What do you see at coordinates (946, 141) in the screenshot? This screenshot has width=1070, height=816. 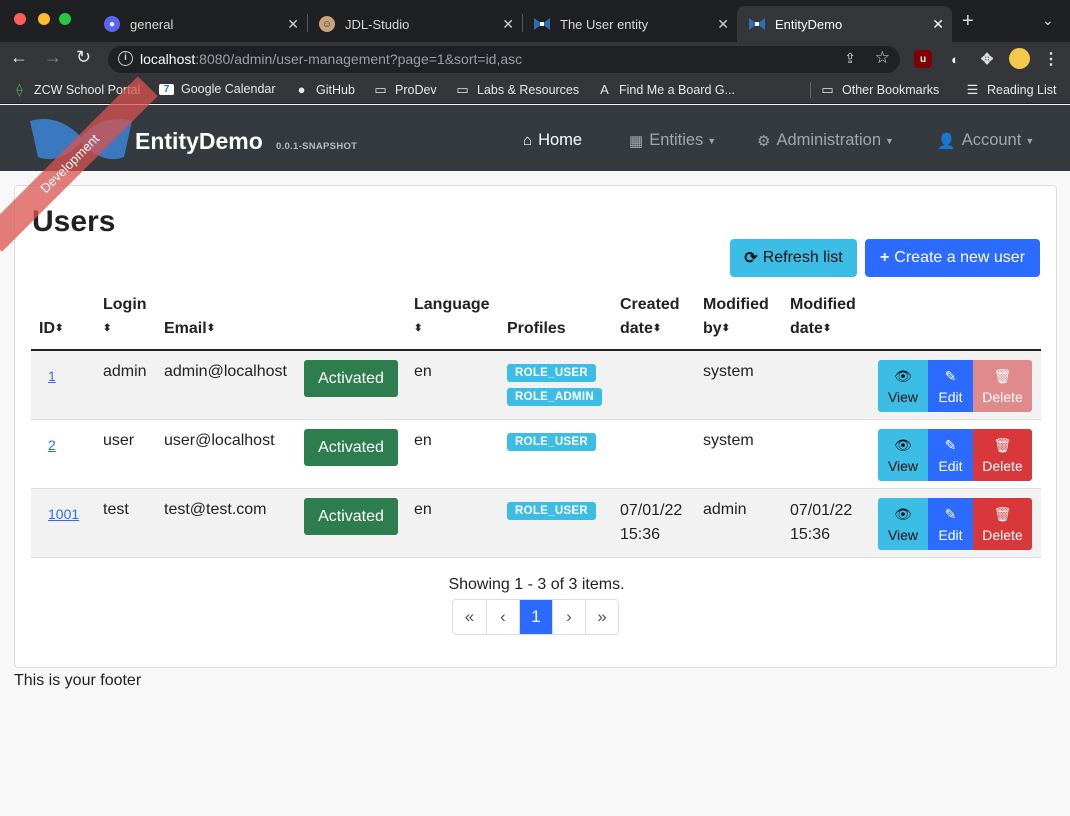 I see `user-icon: 👤` at bounding box center [946, 141].